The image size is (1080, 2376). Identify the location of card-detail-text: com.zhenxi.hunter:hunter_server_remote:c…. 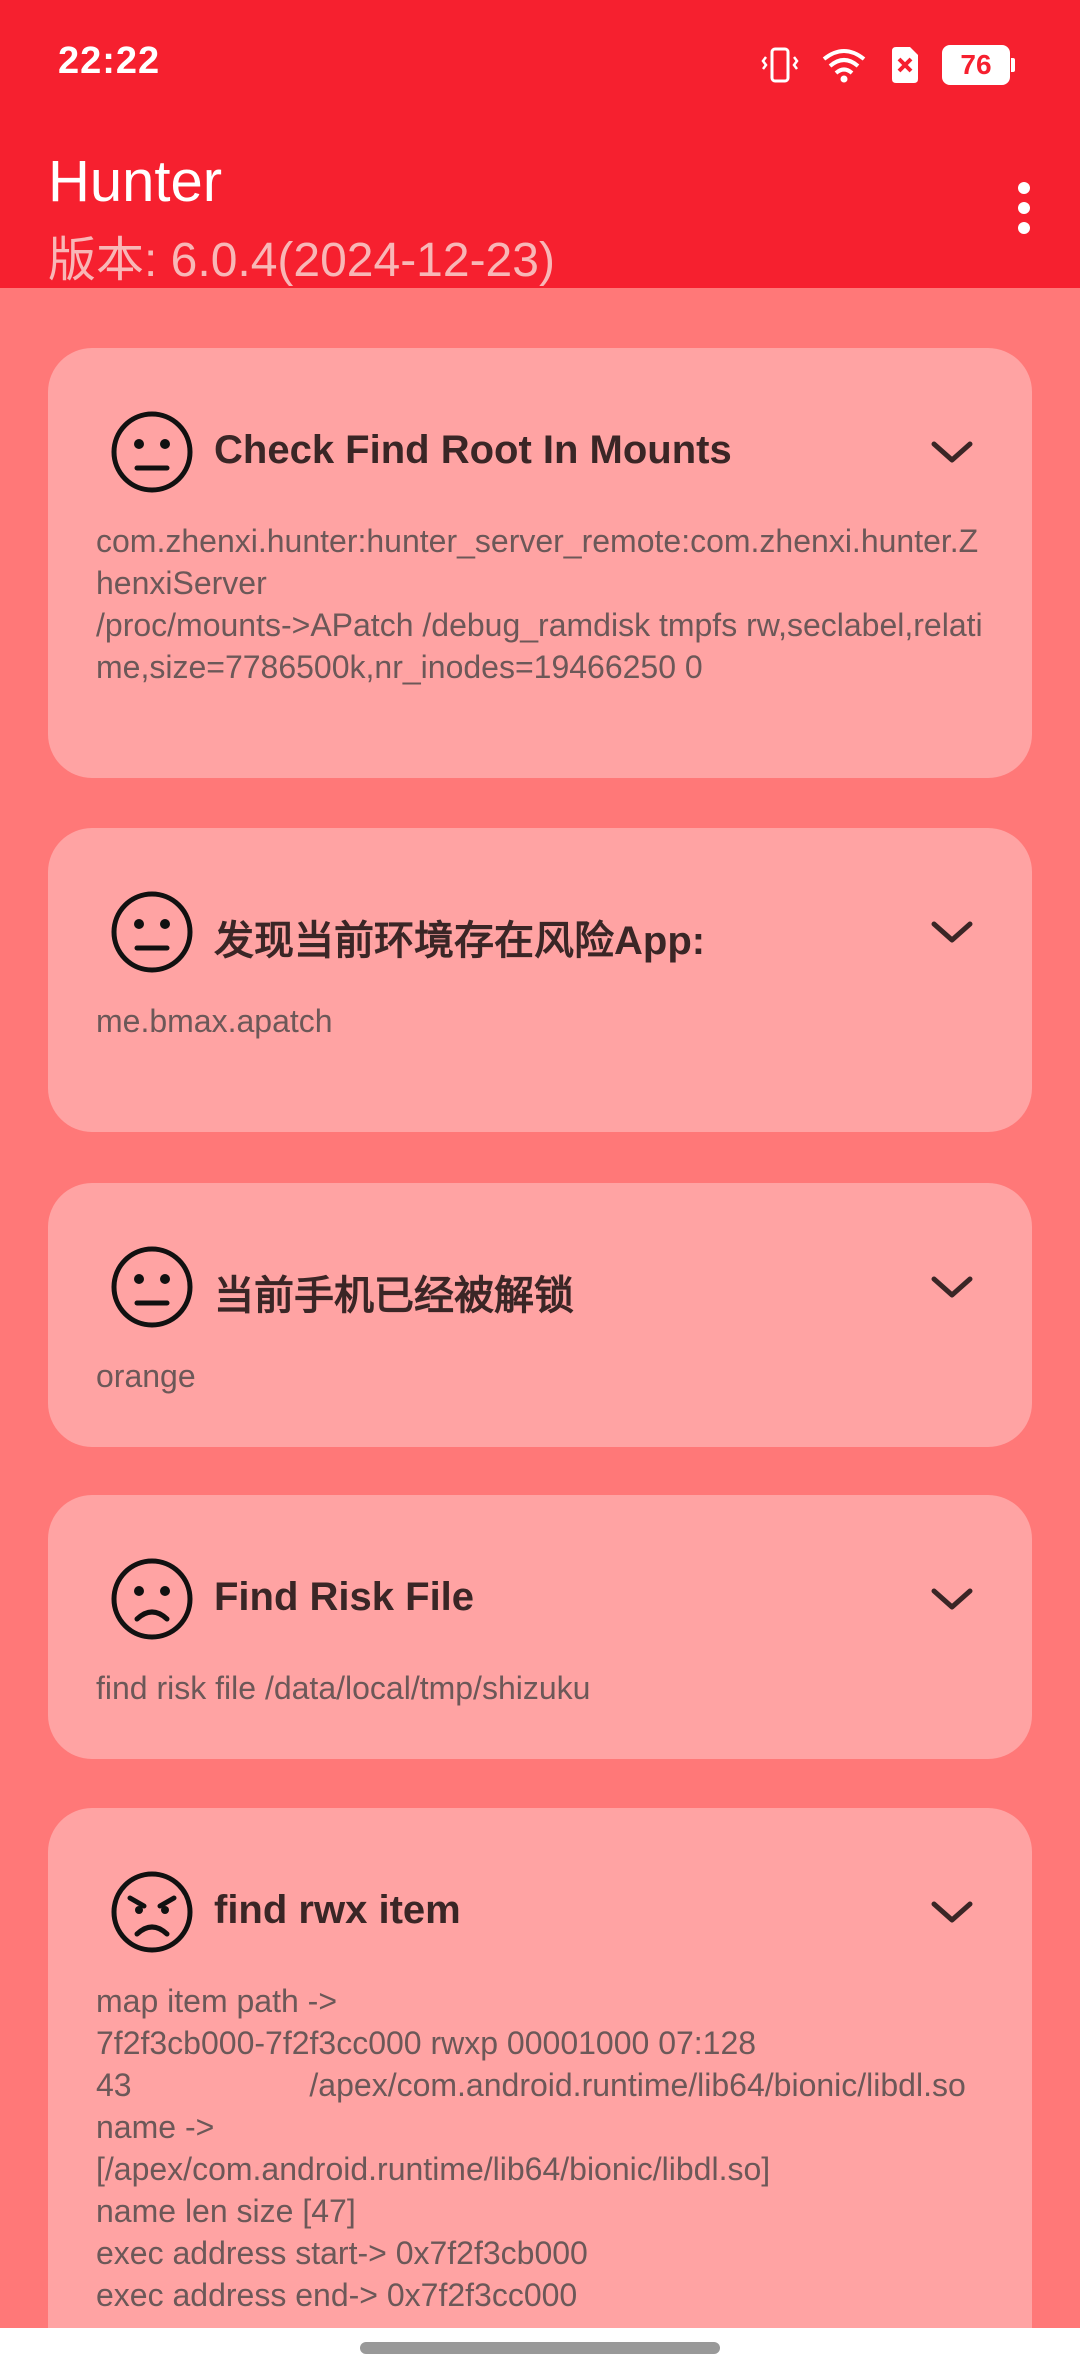
(539, 604).